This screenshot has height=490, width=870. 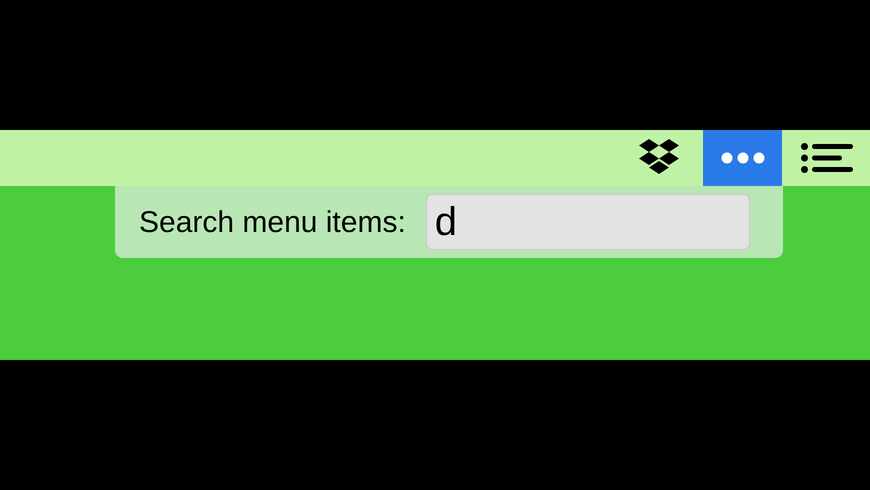 What do you see at coordinates (659, 158) in the screenshot?
I see `box-icon` at bounding box center [659, 158].